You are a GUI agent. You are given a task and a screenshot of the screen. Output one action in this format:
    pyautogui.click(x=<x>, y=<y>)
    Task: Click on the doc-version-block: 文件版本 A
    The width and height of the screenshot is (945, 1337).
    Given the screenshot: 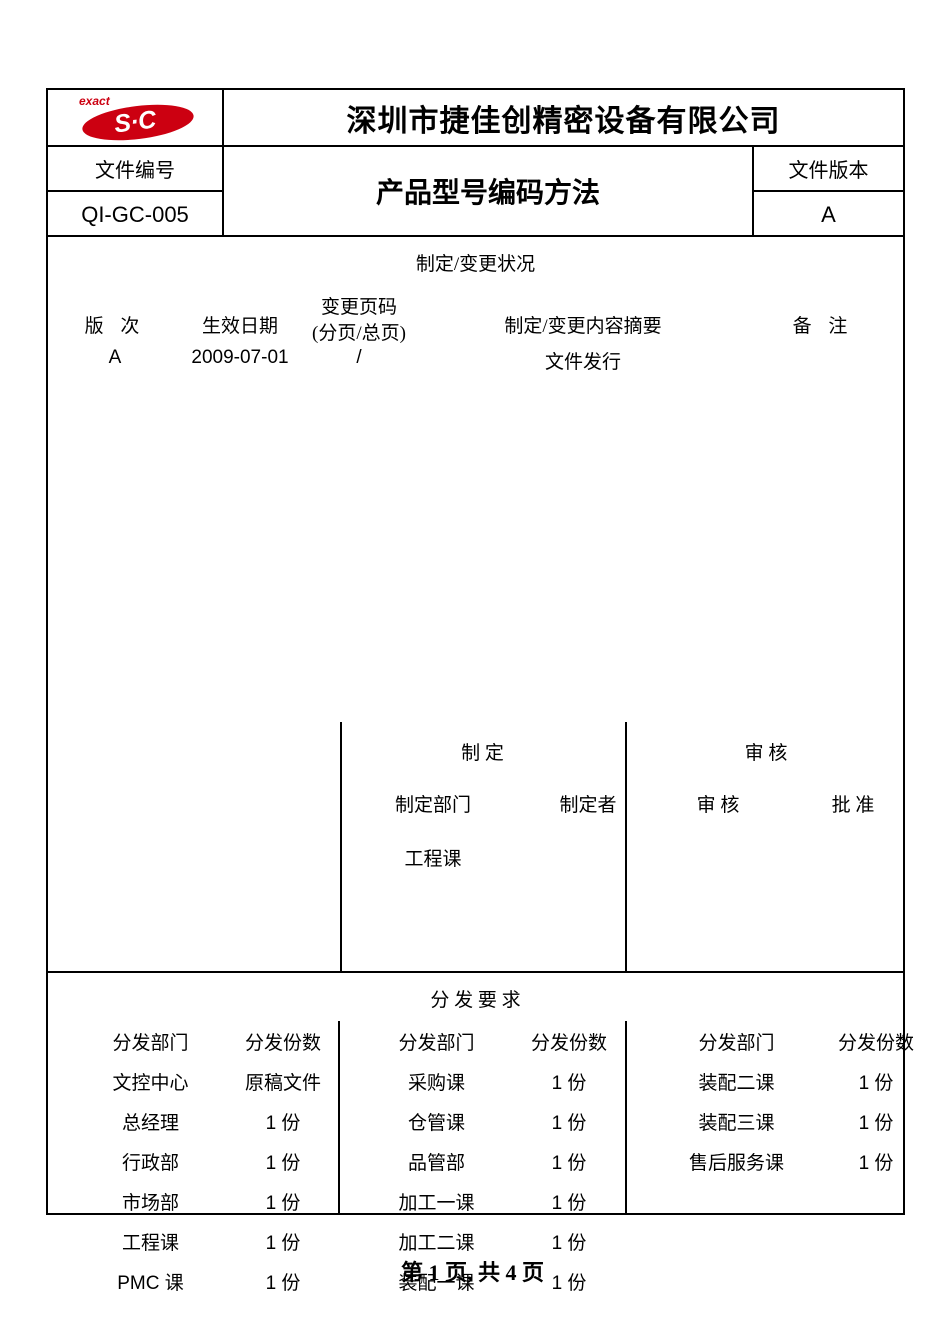 What is the action you would take?
    pyautogui.click(x=828, y=191)
    